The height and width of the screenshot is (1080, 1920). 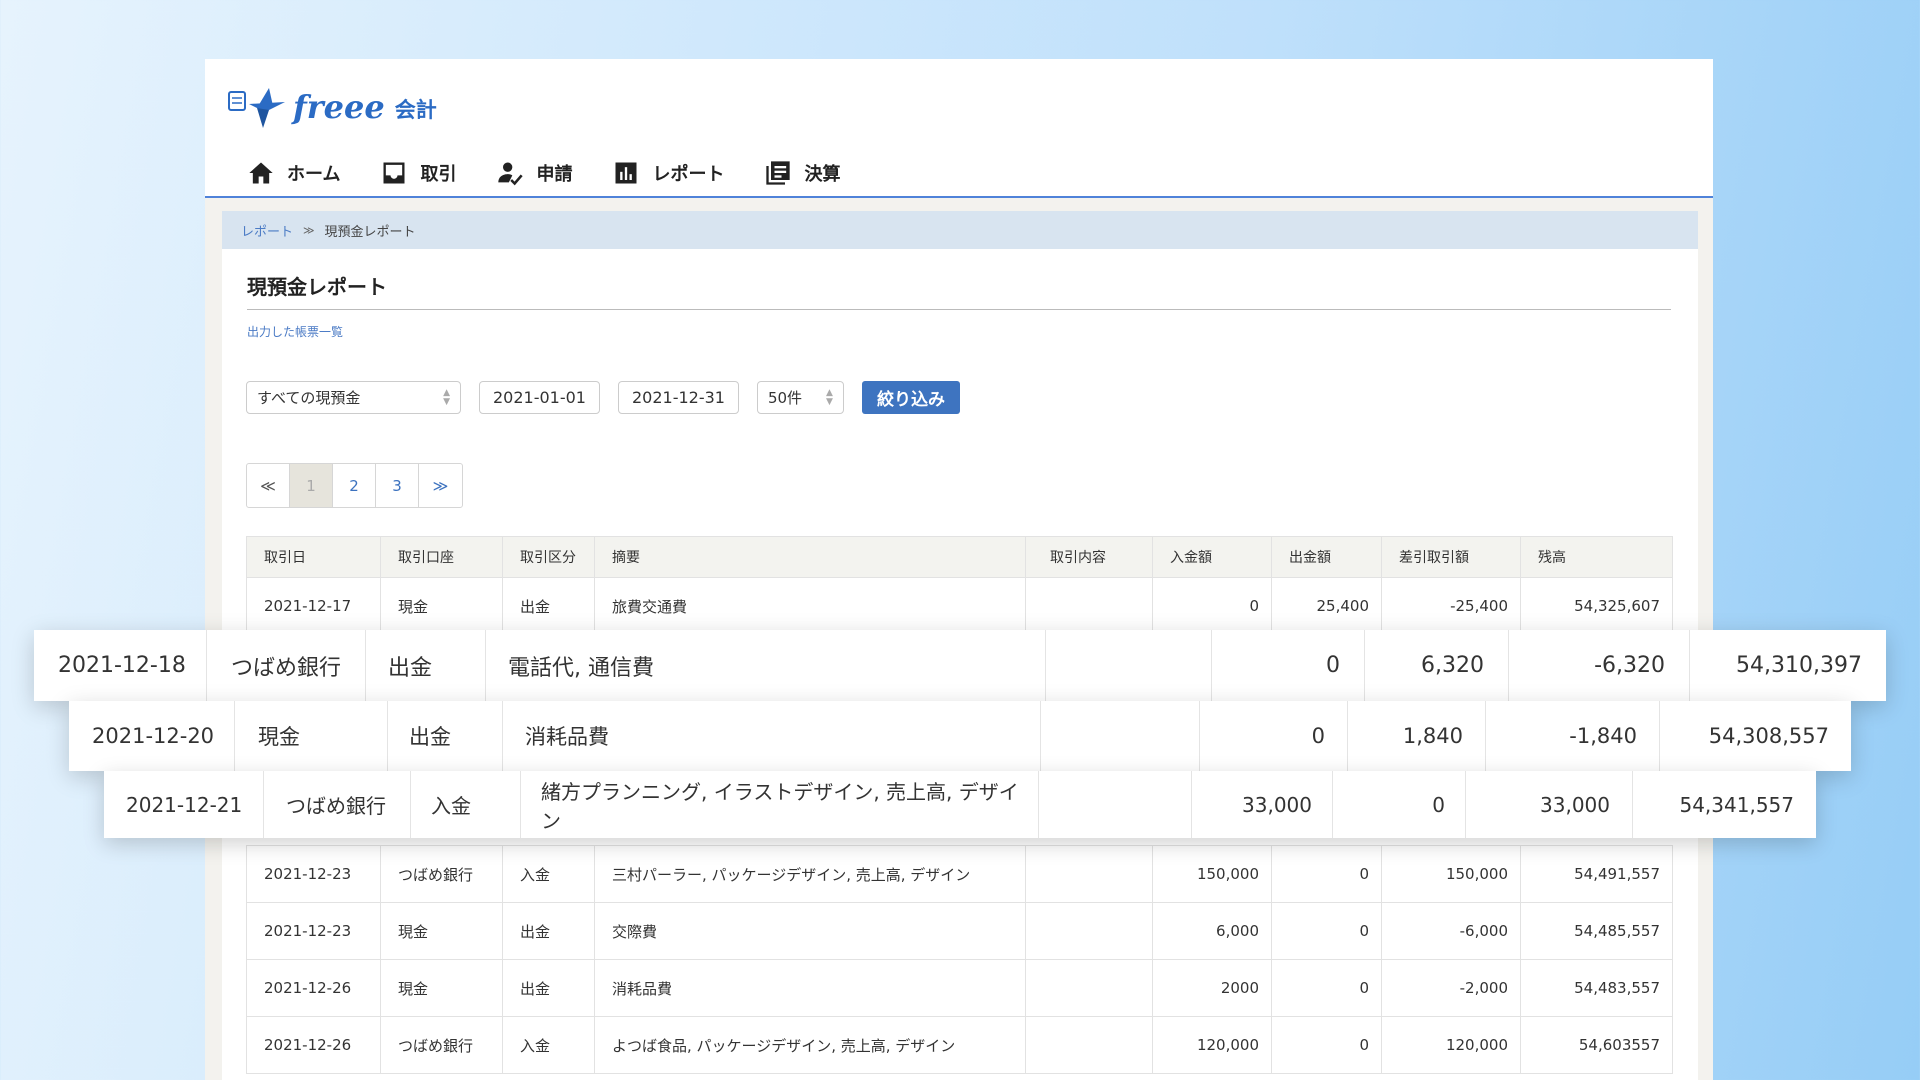 What do you see at coordinates (313, 557) in the screenshot?
I see `header-date: 取引日` at bounding box center [313, 557].